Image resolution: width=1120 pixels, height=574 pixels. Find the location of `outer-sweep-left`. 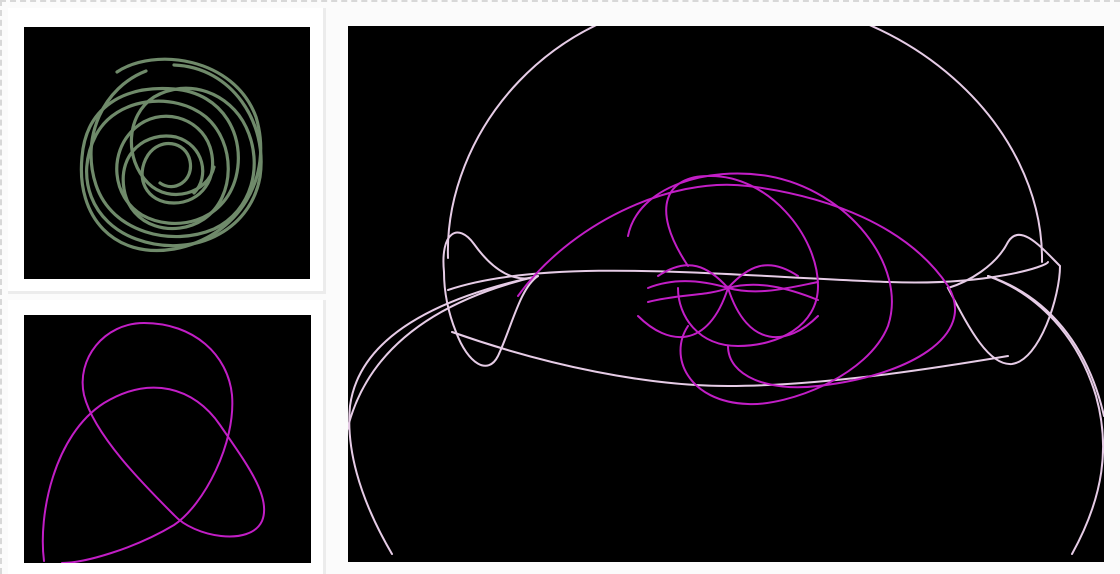

outer-sweep-left is located at coordinates (443, 415).